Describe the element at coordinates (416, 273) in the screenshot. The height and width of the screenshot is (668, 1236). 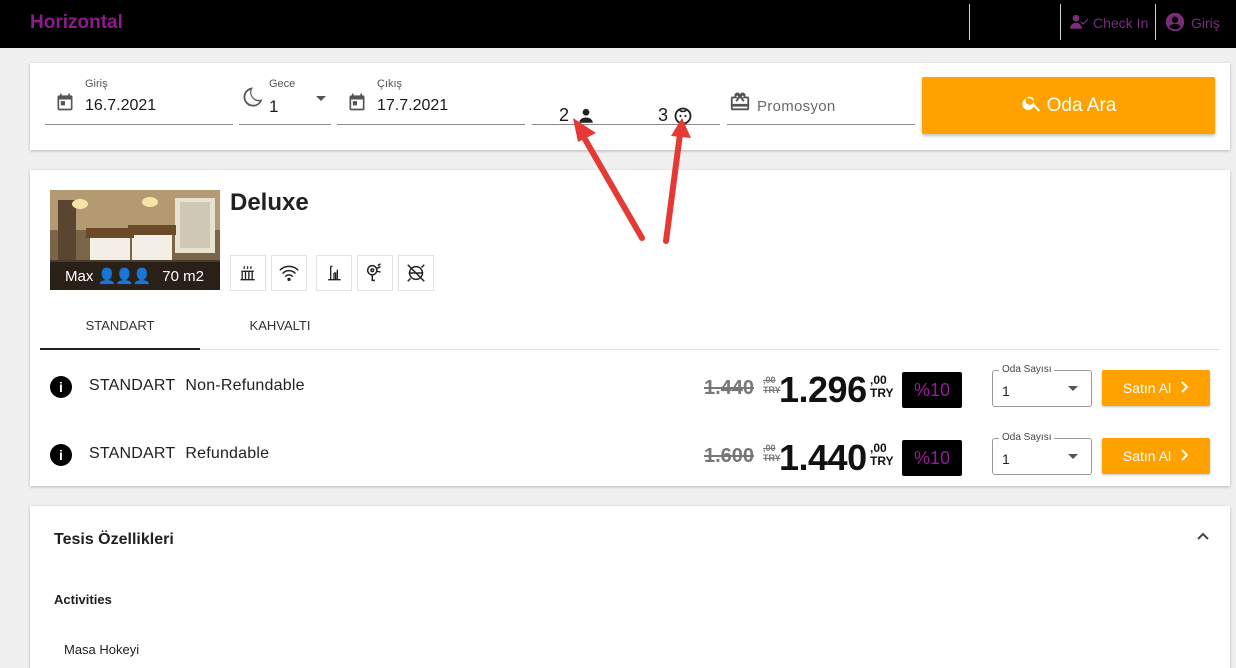
I see `no-smoking-icon` at that location.